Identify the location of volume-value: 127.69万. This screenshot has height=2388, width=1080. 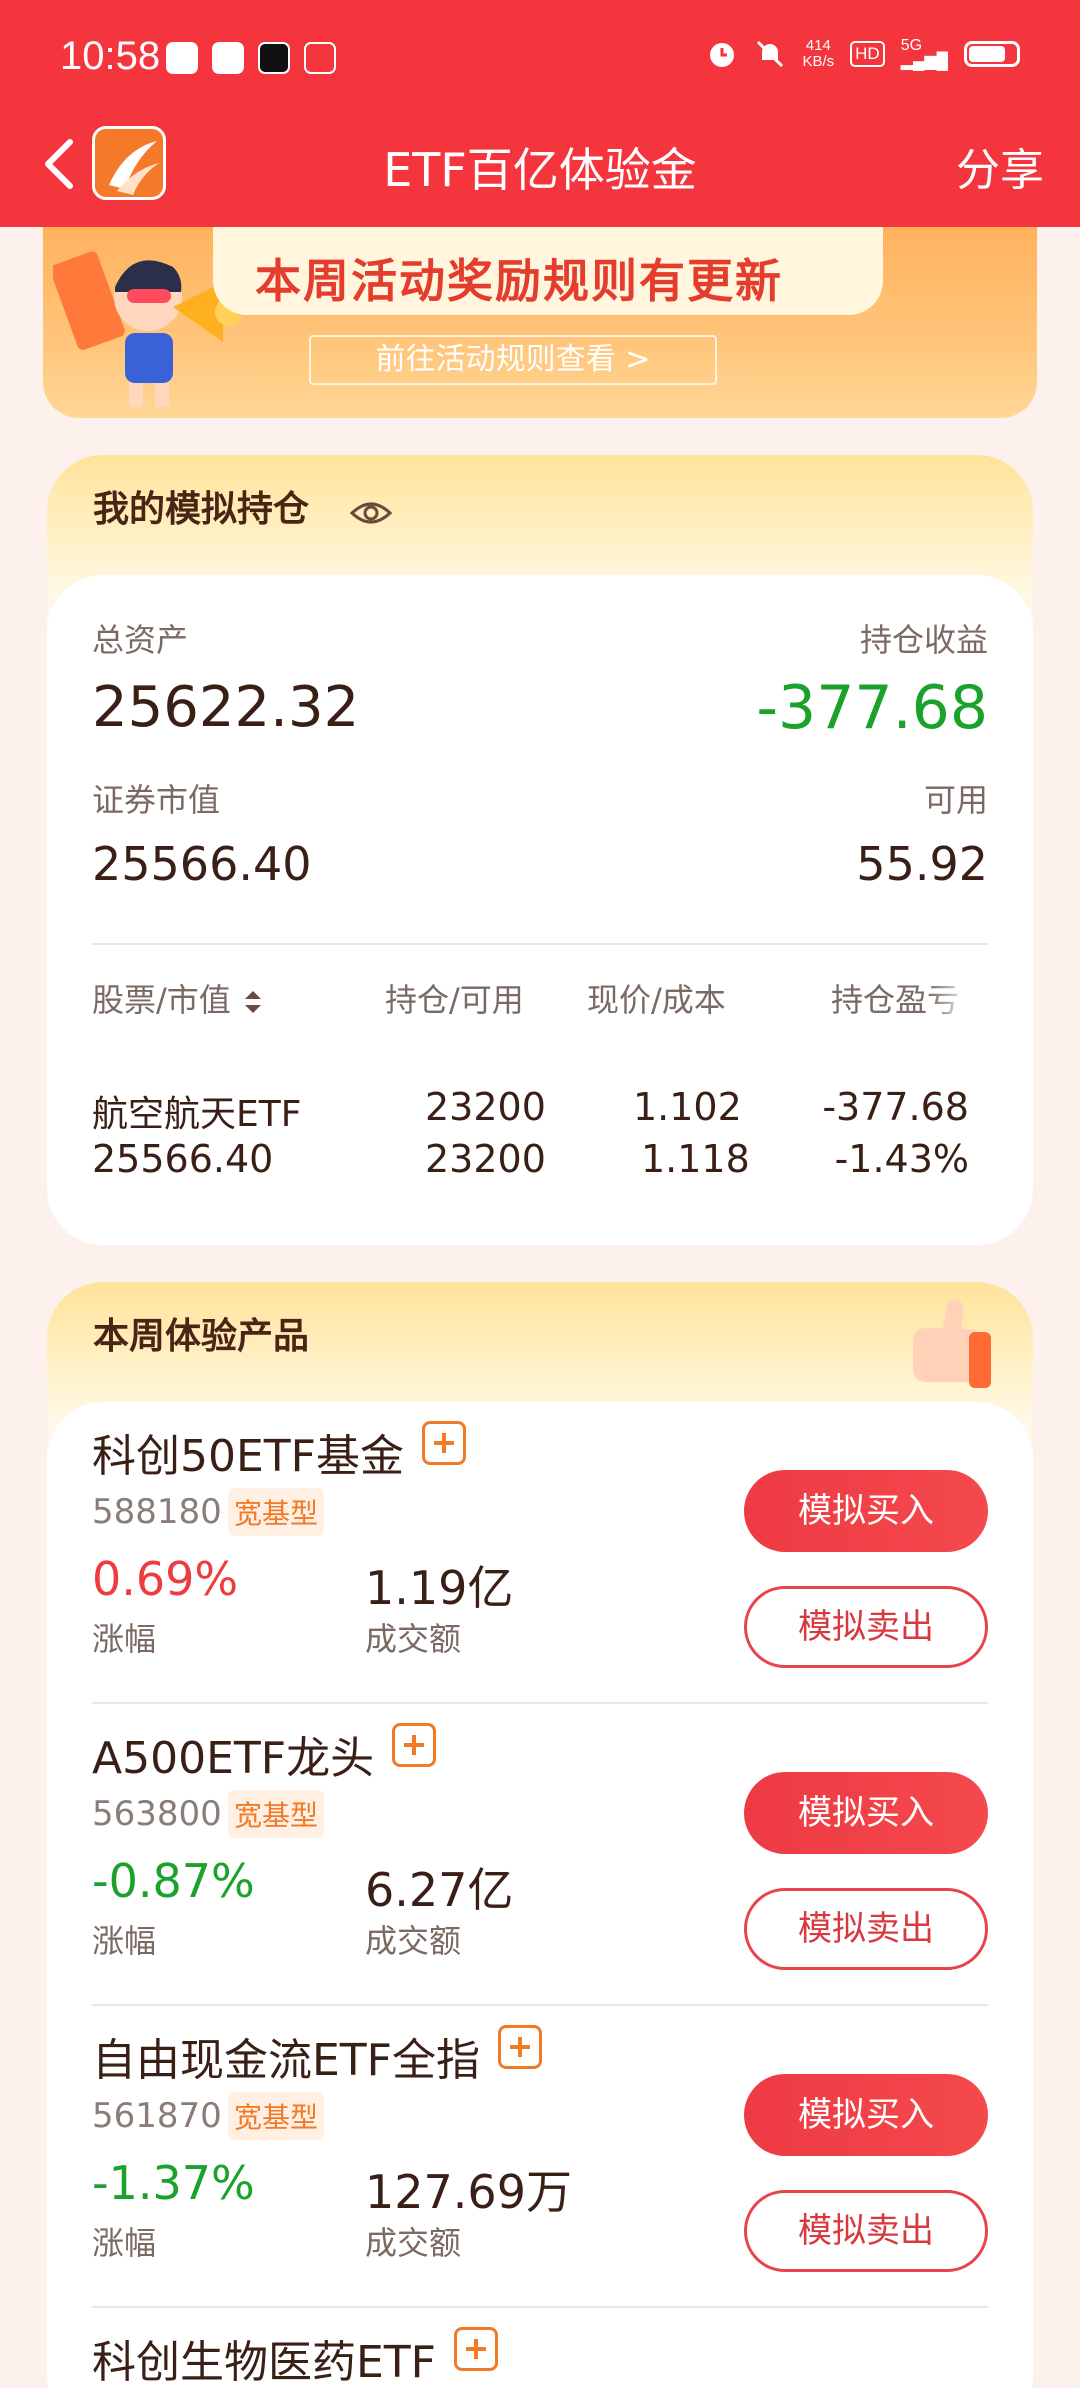
(468, 2192).